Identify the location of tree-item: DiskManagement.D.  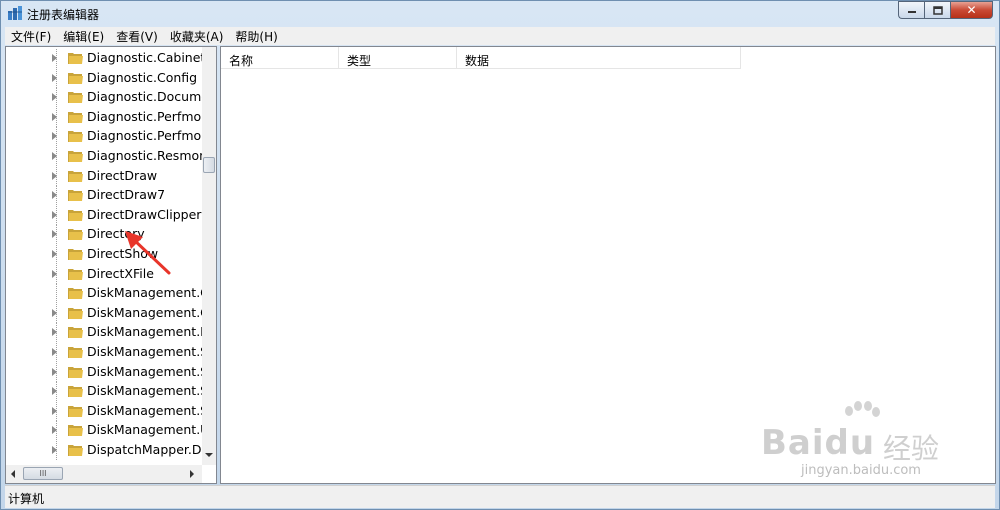
(104, 333).